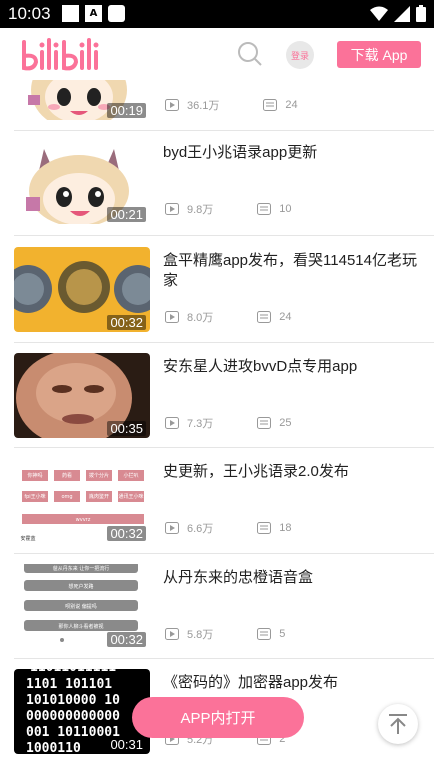 The width and height of the screenshot is (434, 773). Describe the element at coordinates (53, 747) in the screenshot. I see `binary-line: 1000110` at that location.